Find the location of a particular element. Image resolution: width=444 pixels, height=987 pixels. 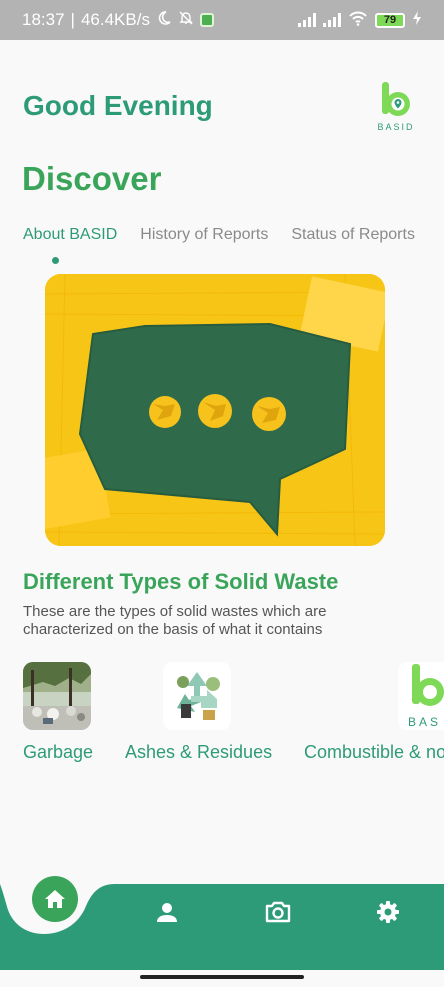

settings-icon is located at coordinates (388, 912).